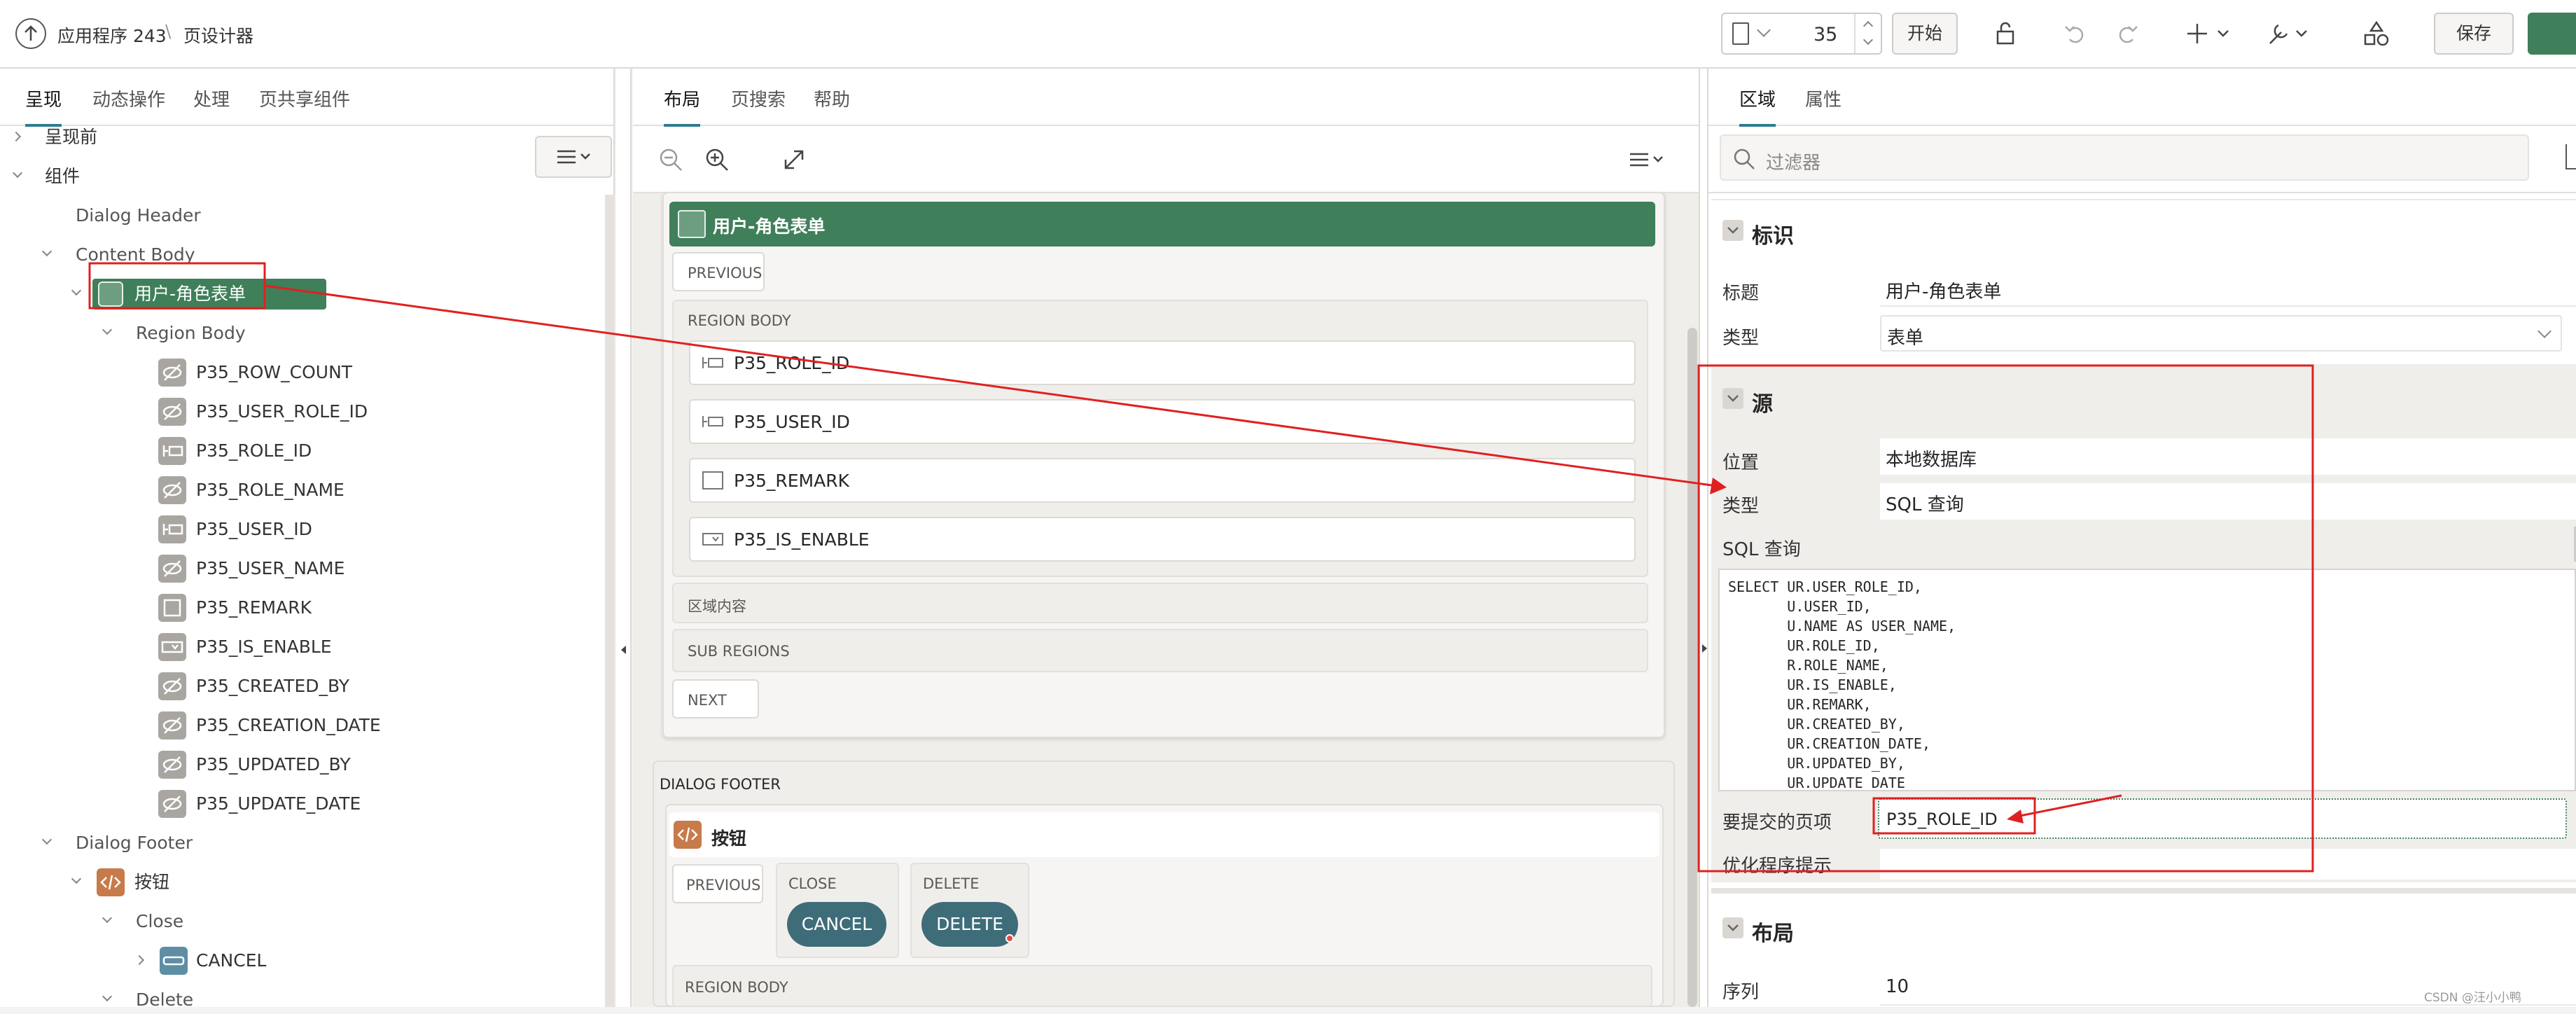 This screenshot has height=1014, width=2576. I want to click on buttons-region-header: 按钮, so click(1164, 834).